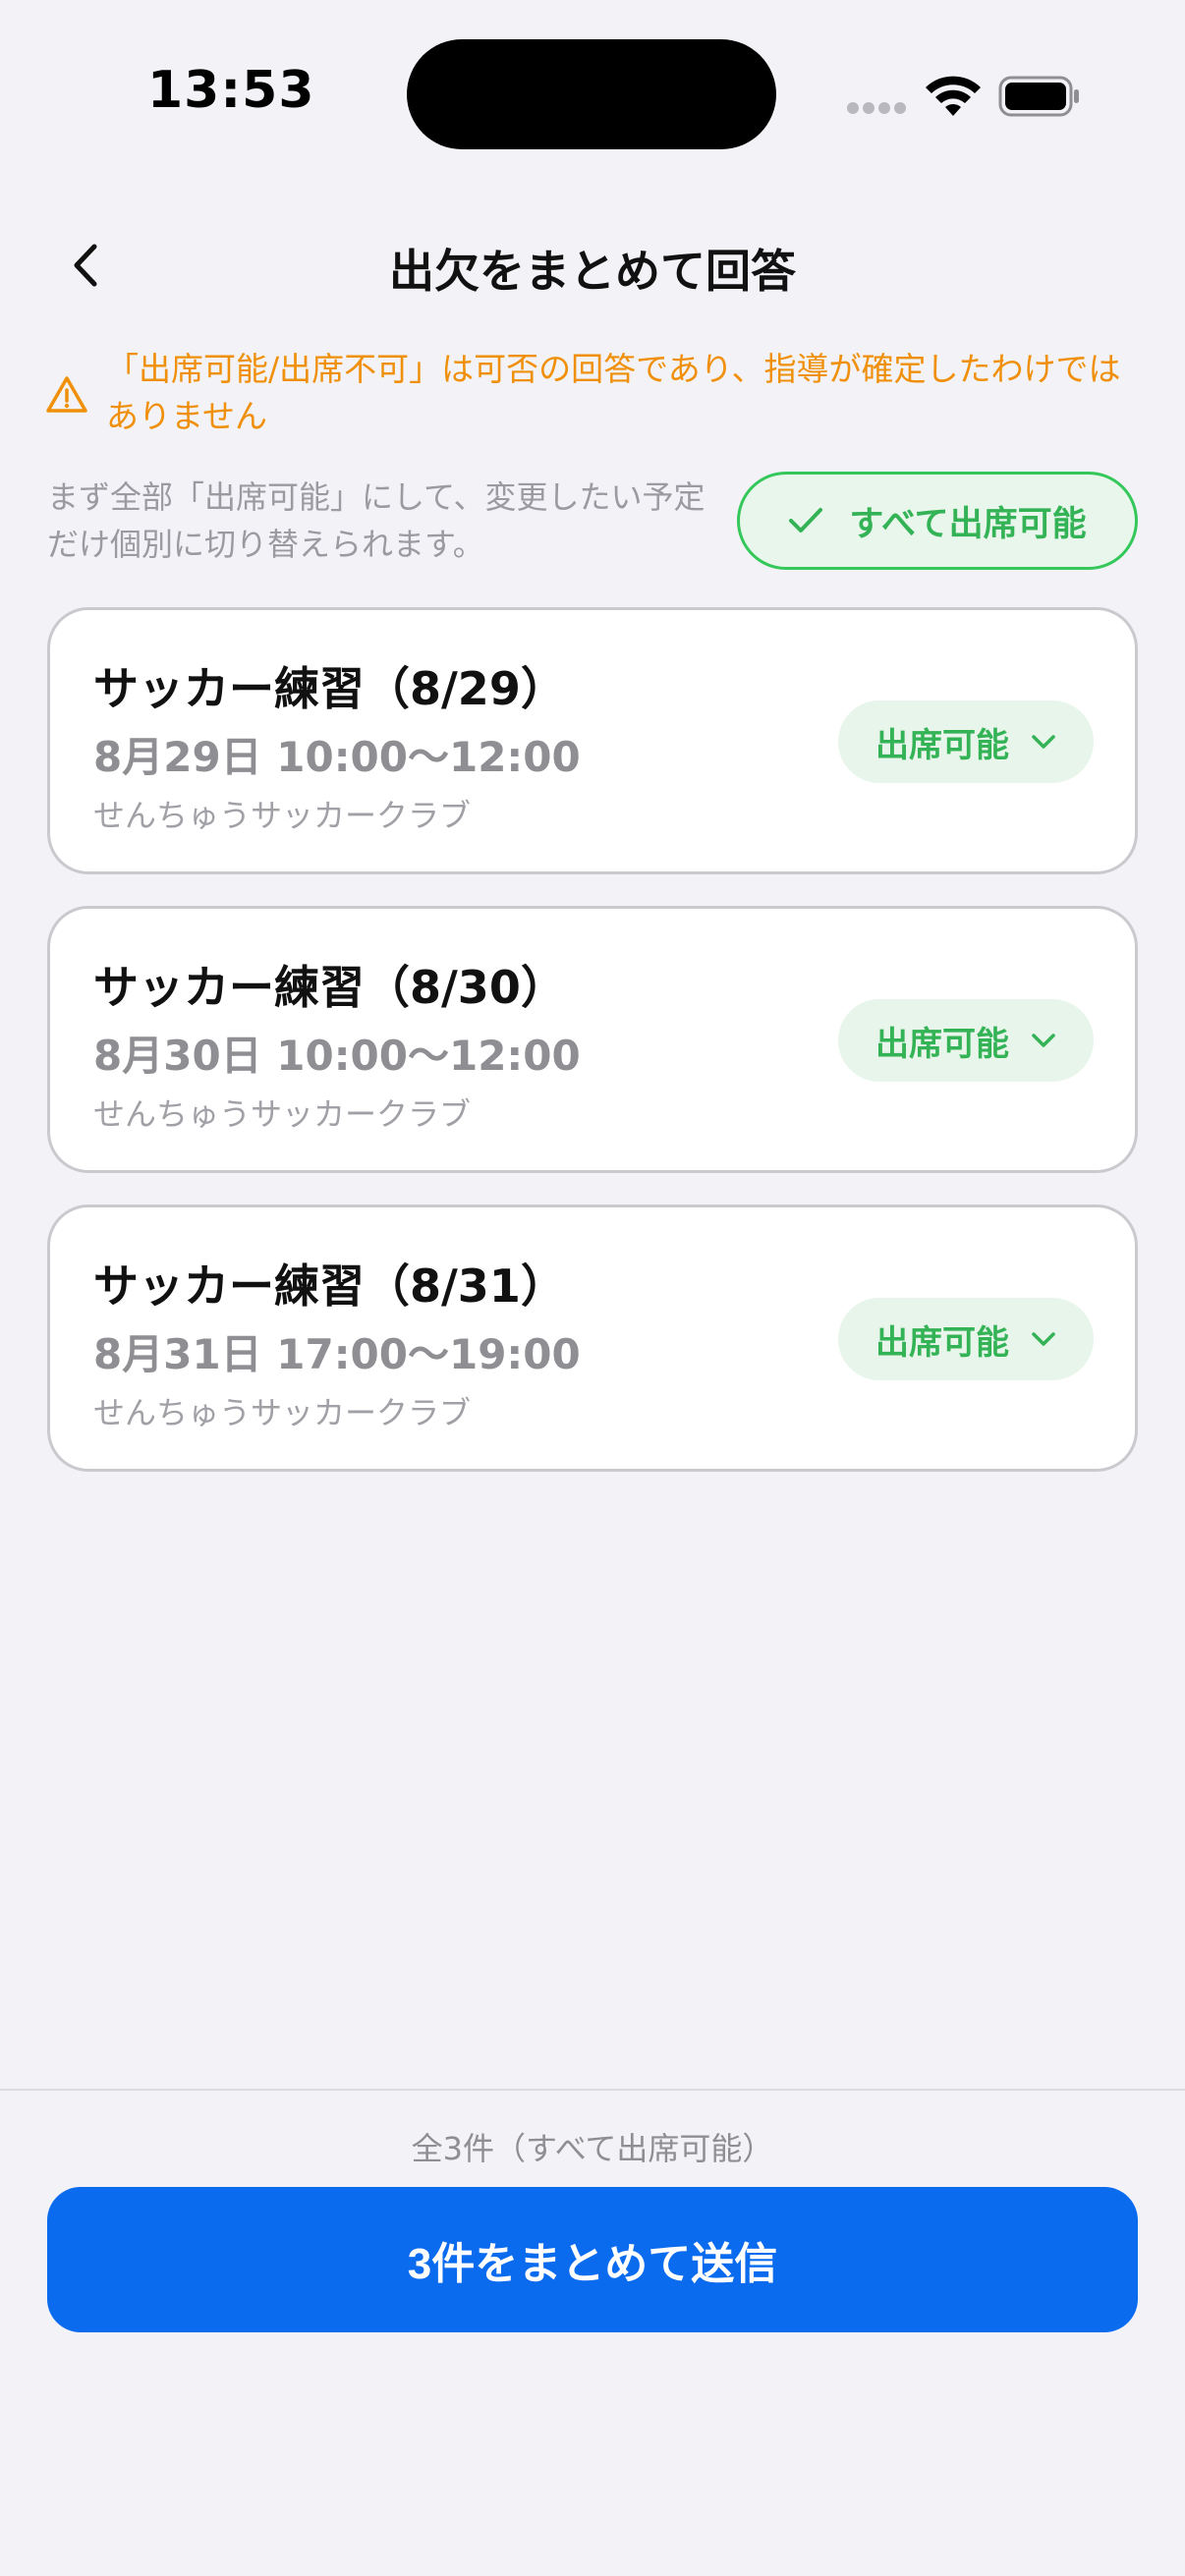 Image resolution: width=1185 pixels, height=2576 pixels. I want to click on all-attend-button: すべて出席可能, so click(938, 521).